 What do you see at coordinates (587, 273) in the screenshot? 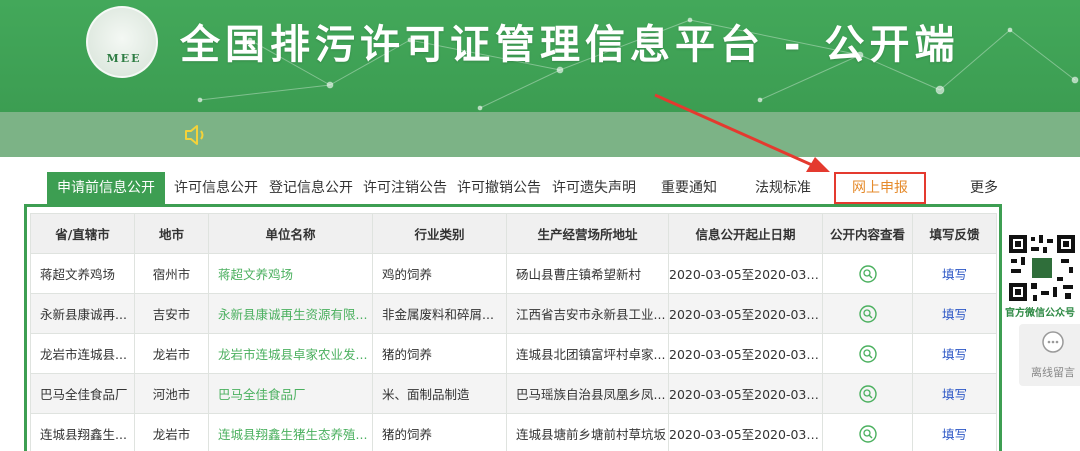
I see `address-cell: 砀山县曹庄镇希望新村` at bounding box center [587, 273].